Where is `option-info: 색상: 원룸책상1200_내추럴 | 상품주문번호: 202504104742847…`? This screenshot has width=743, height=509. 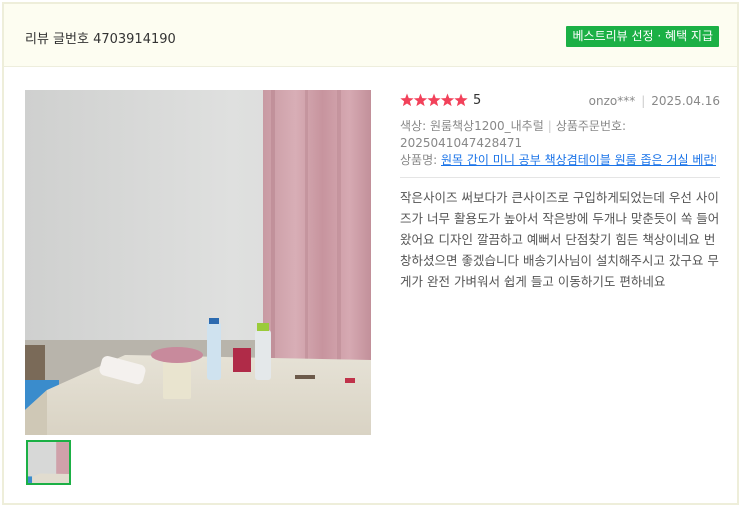 option-info: 색상: 원룸책상1200_내추럴 | 상품주문번호: 202504104742847… is located at coordinates (560, 135).